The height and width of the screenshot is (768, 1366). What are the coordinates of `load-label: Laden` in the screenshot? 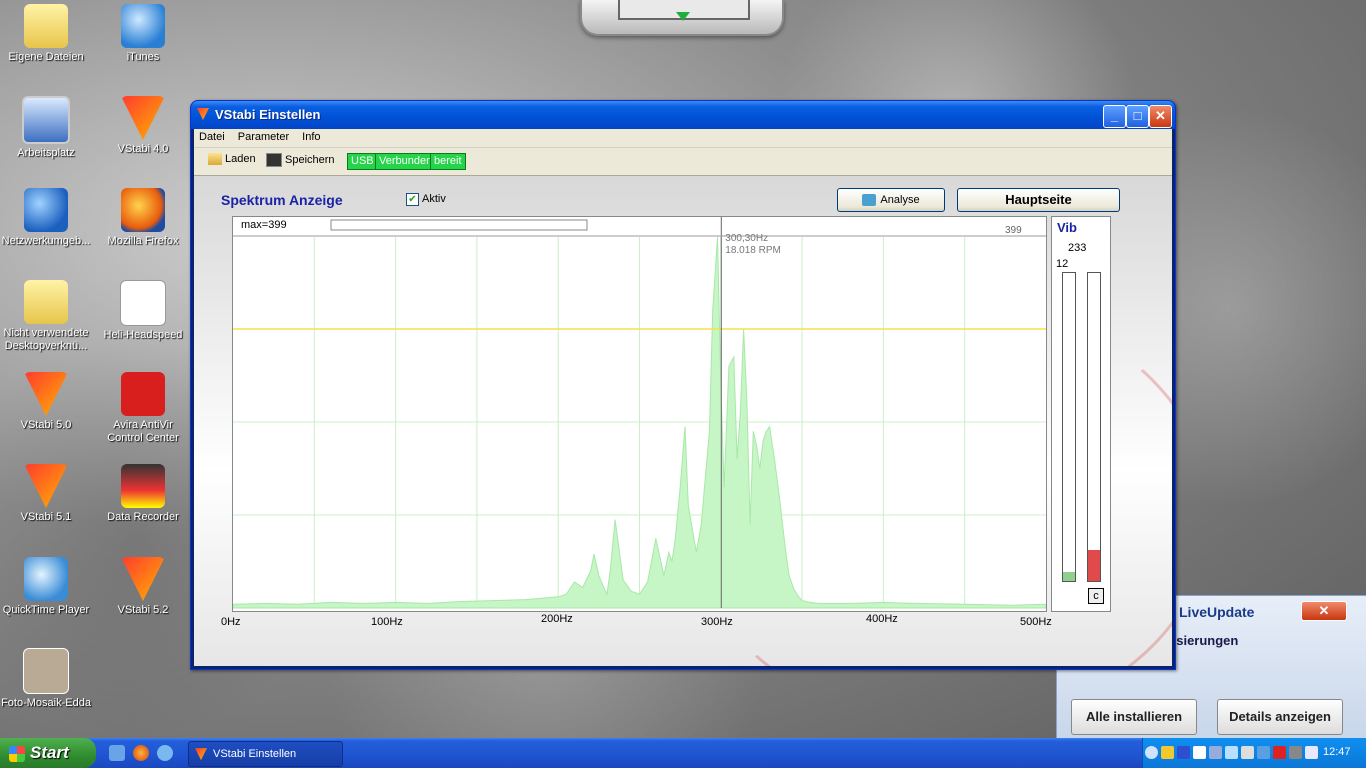 It's located at (240, 159).